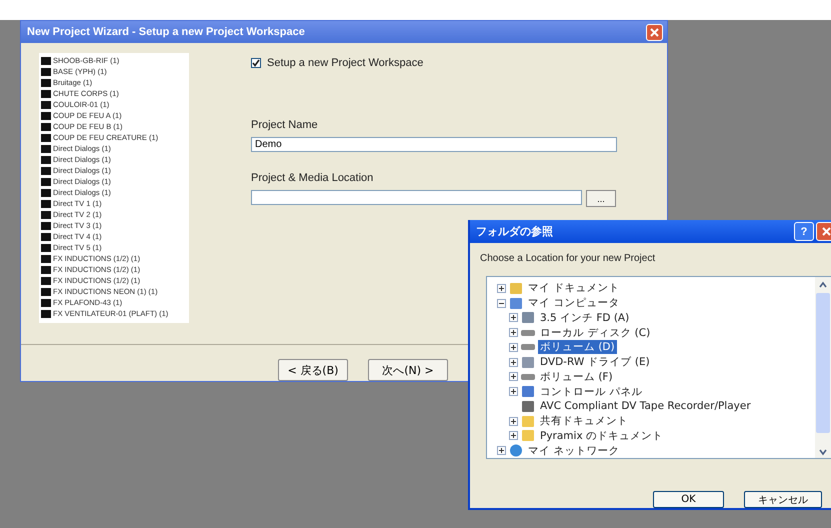  What do you see at coordinates (345, 63) in the screenshot?
I see `checkbox-label: Setup a new Project Workspace` at bounding box center [345, 63].